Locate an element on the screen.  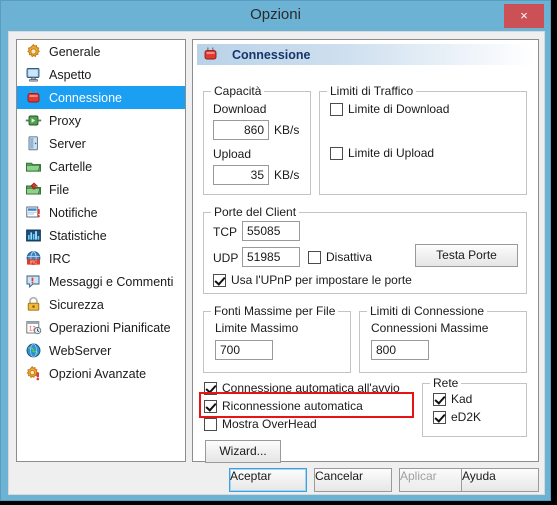
max-sources-limit-label: Limite Massimo is located at coordinates (257, 328).